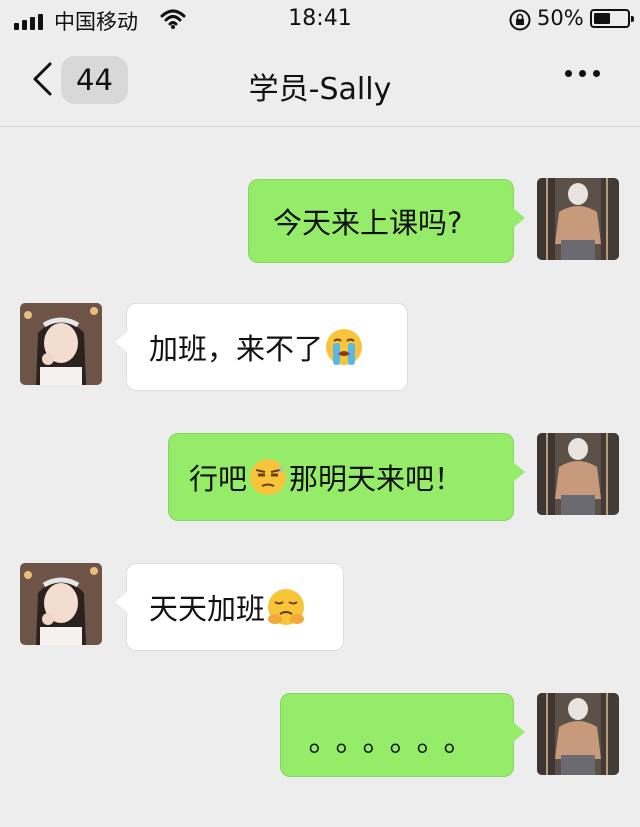  What do you see at coordinates (376, 479) in the screenshot?
I see `message-text: 那明天来吧！` at bounding box center [376, 479].